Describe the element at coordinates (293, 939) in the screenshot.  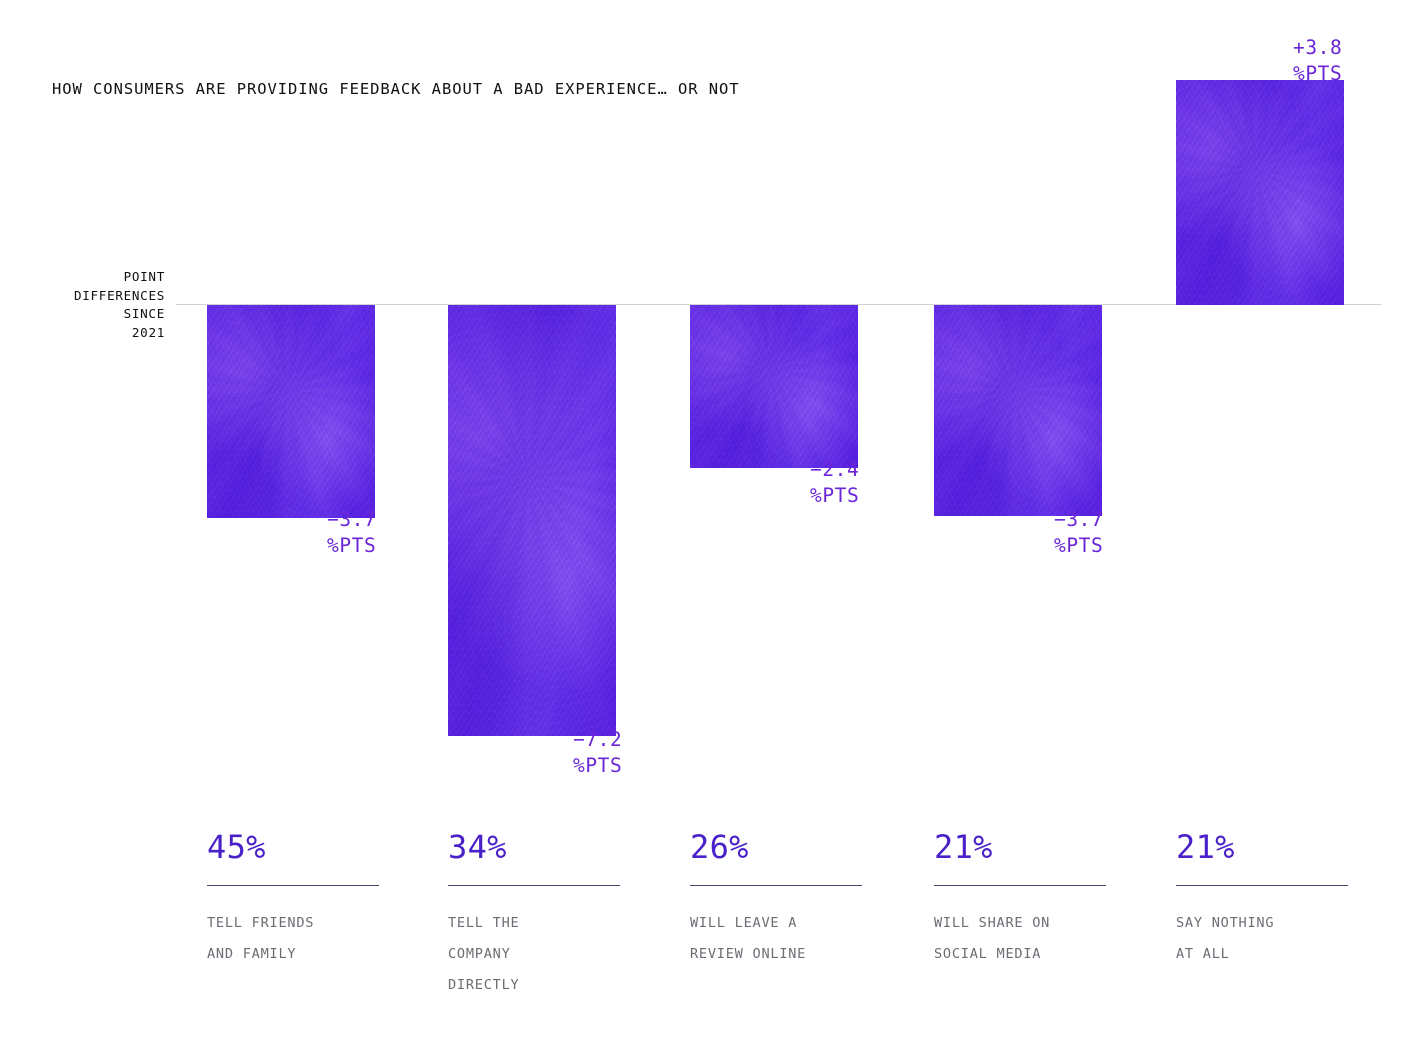
I see `stat-label-1: TELL FRIENDS AND FAMILY` at that location.